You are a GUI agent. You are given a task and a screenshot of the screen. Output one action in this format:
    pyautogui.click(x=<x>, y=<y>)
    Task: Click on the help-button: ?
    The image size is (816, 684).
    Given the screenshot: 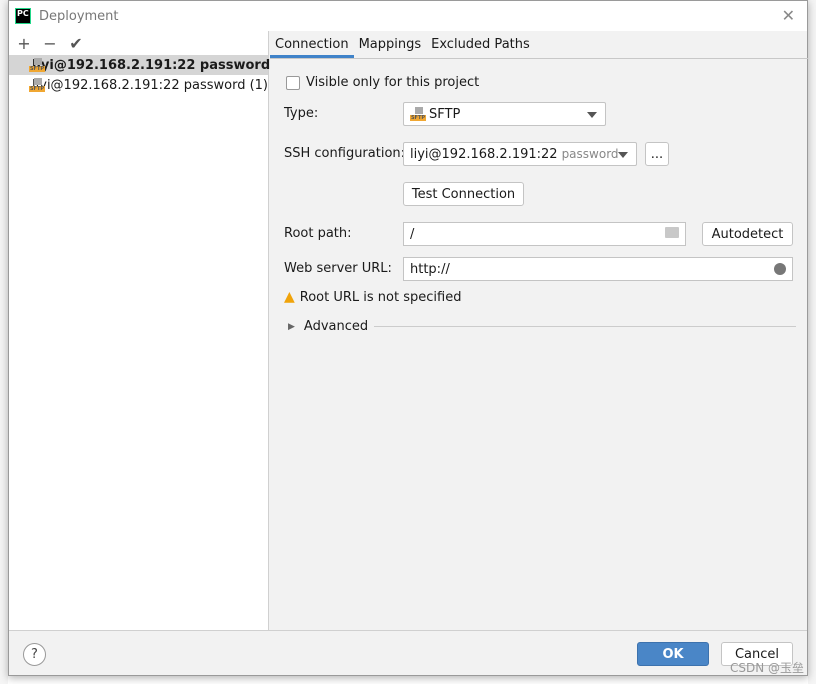 What is the action you would take?
    pyautogui.click(x=34, y=654)
    